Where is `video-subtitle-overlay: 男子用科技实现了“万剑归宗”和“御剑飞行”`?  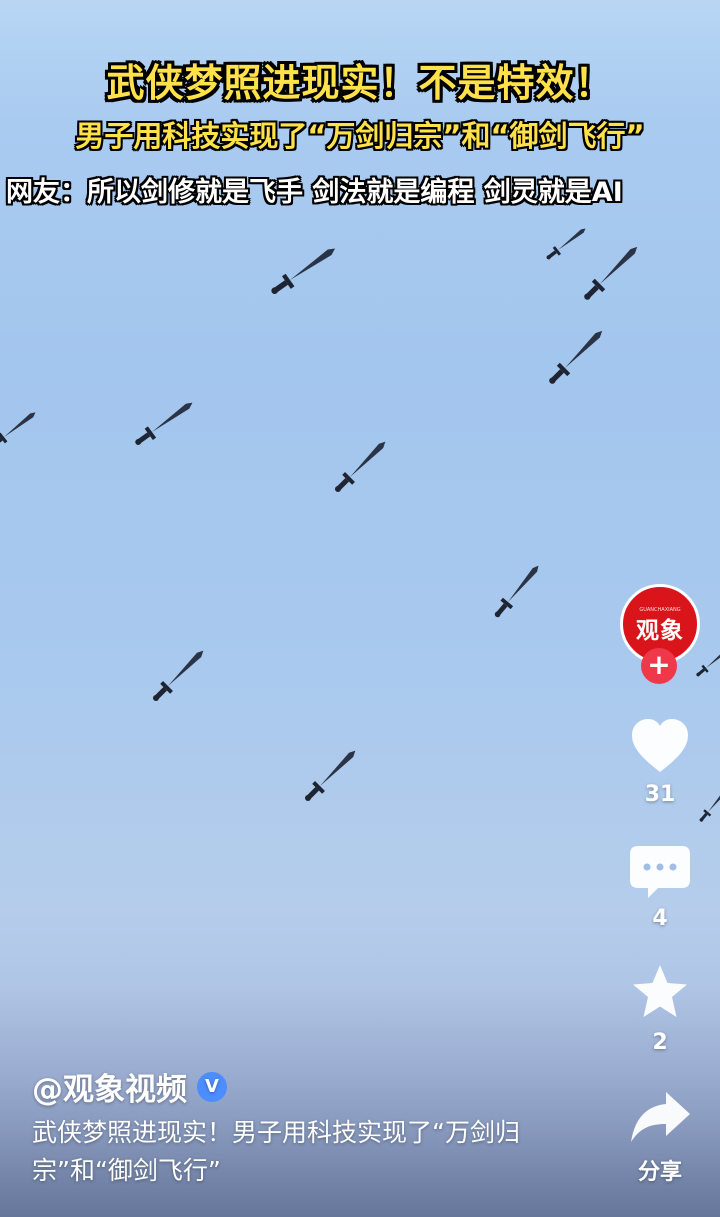 video-subtitle-overlay: 男子用科技实现了“万剑归宗”和“御剑飞行” is located at coordinates (360, 136).